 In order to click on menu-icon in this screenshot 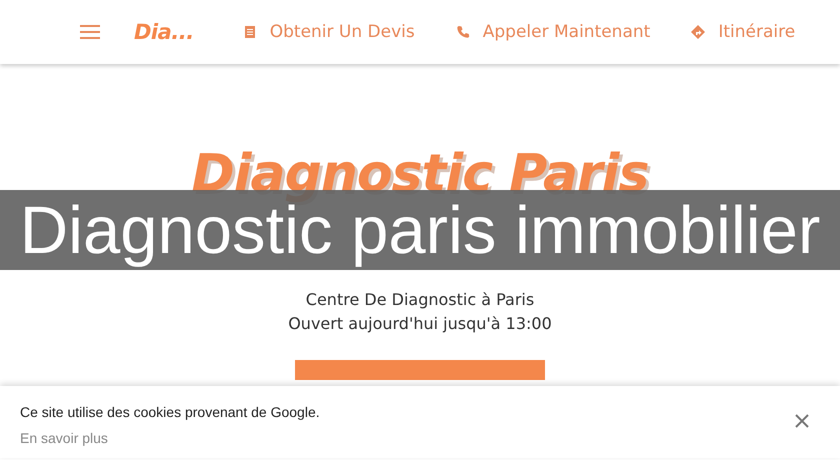, I will do `click(90, 32)`.